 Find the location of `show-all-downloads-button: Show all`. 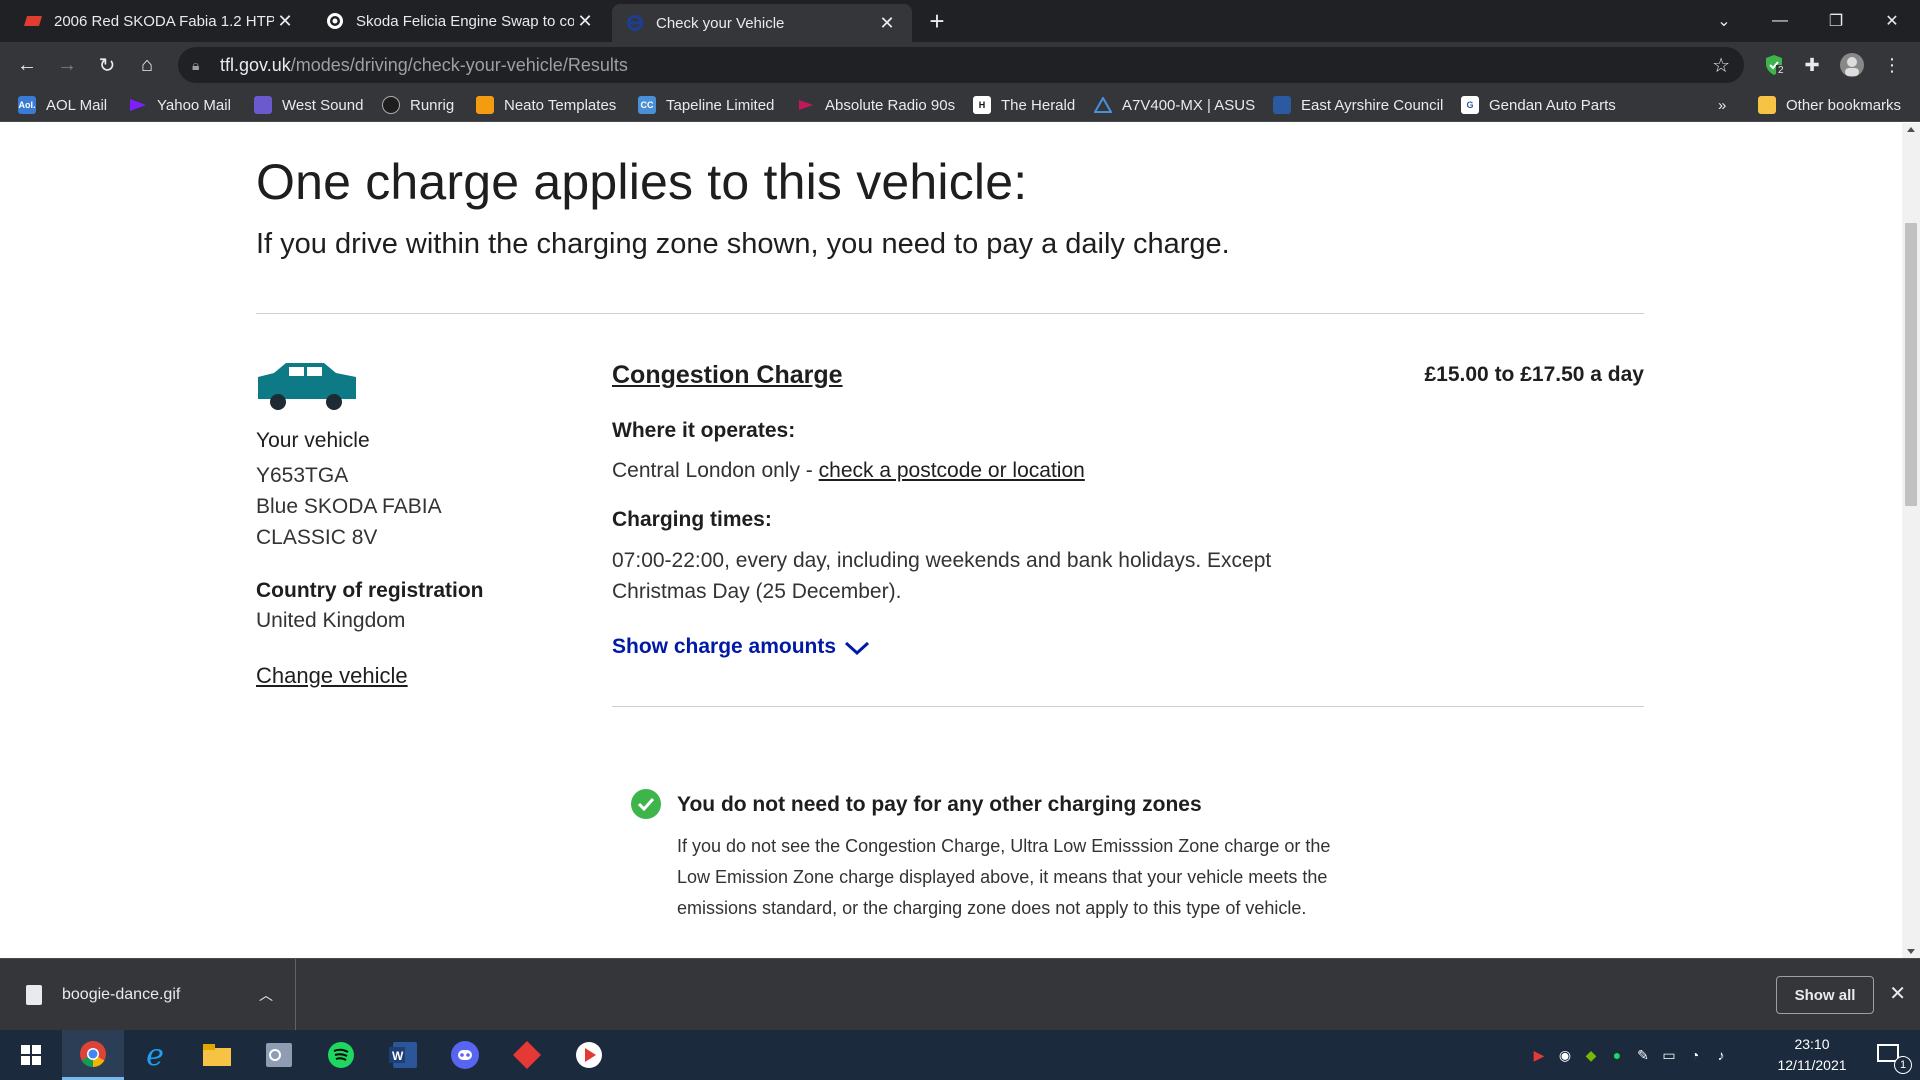

show-all-downloads-button: Show all is located at coordinates (1825, 995).